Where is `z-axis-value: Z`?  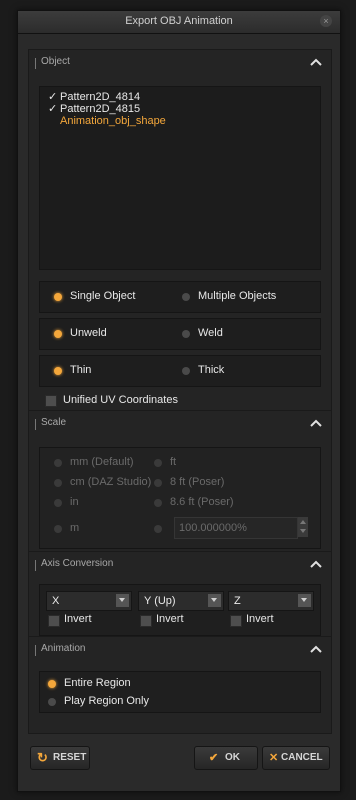
z-axis-value: Z is located at coordinates (237, 601).